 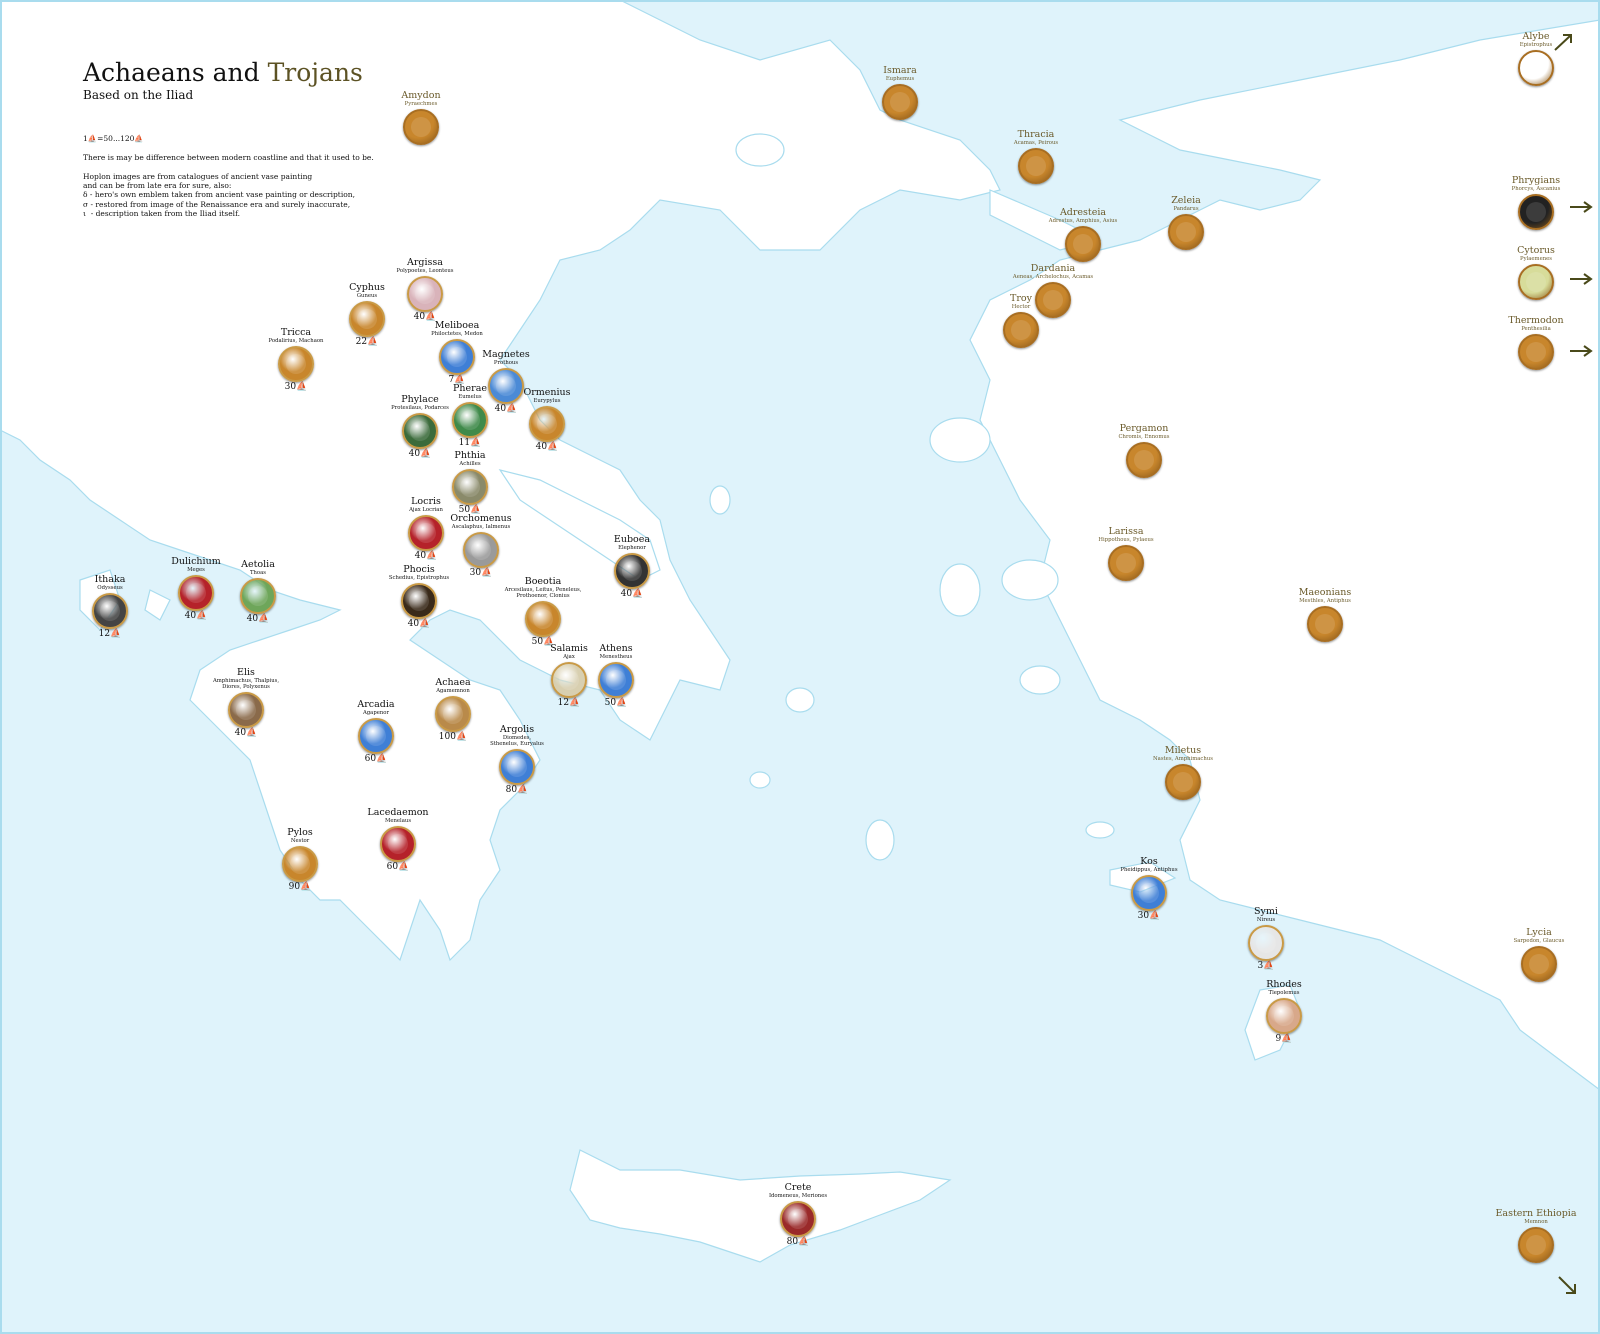 What do you see at coordinates (110, 588) in the screenshot?
I see `city-heroes: Odysseus` at bounding box center [110, 588].